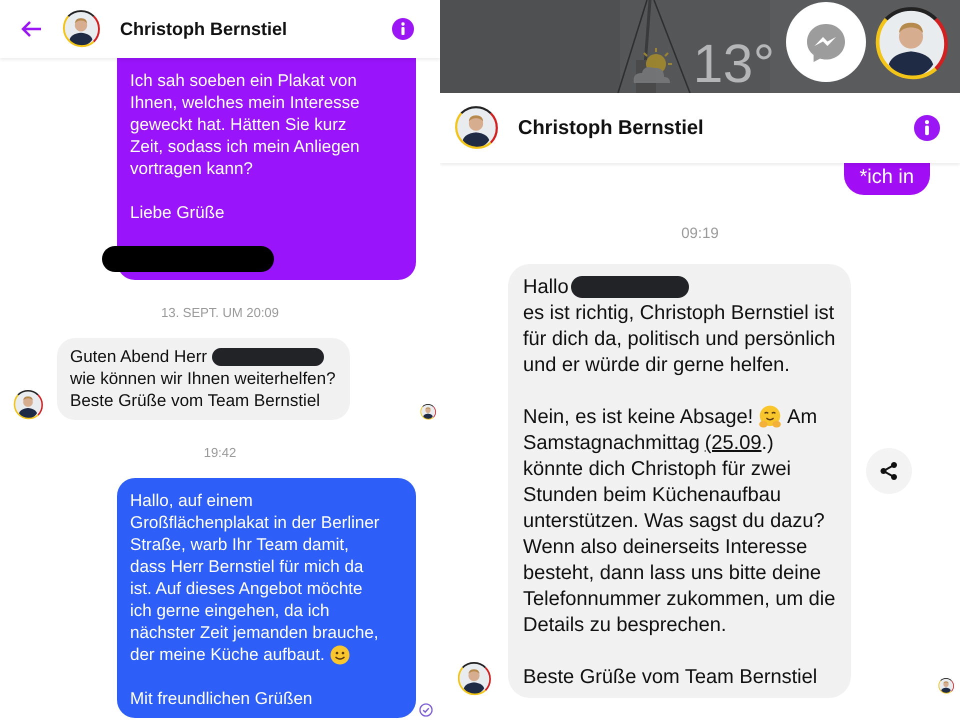 This screenshot has height=725, width=960. Describe the element at coordinates (221, 699) in the screenshot. I see `message-text: Mit freundlichen Grüßen` at that location.